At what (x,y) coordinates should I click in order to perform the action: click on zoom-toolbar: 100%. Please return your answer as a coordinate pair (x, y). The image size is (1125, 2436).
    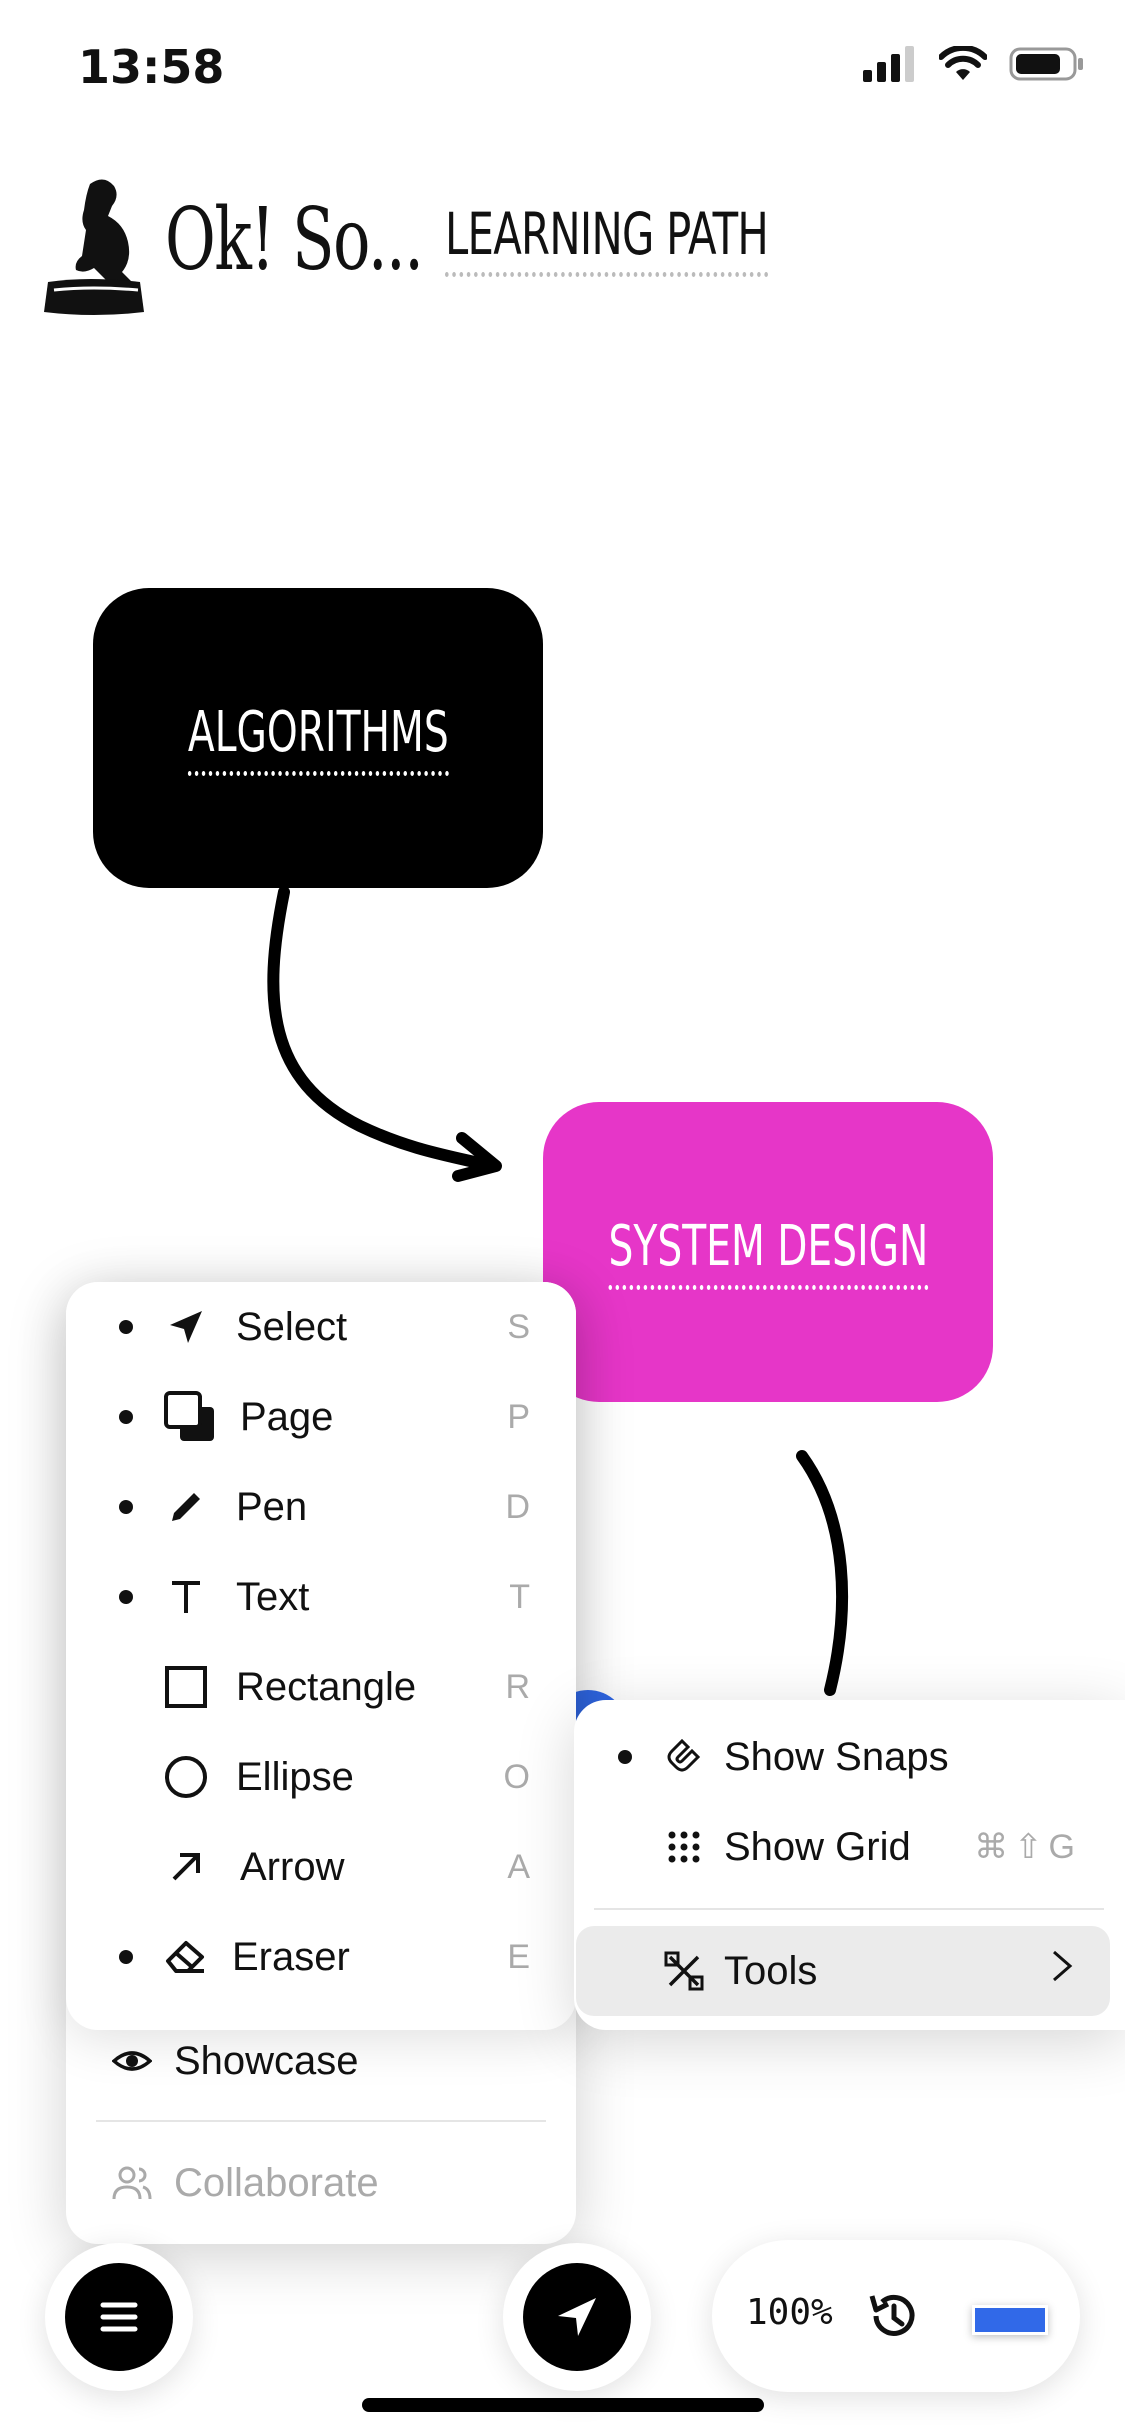
    Looking at the image, I should click on (896, 2316).